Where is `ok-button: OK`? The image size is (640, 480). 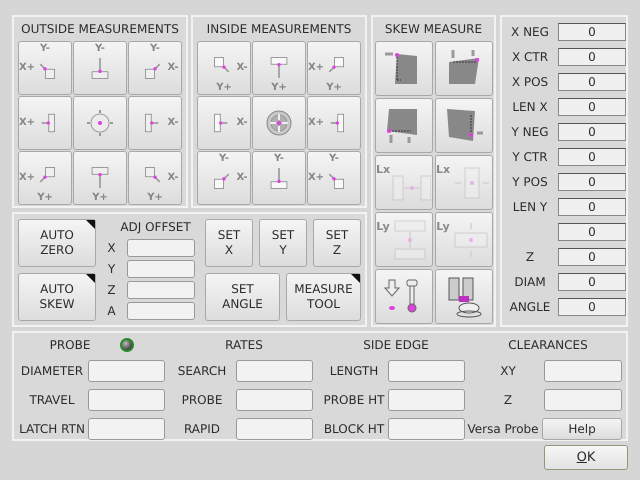 ok-button: OK is located at coordinates (586, 457).